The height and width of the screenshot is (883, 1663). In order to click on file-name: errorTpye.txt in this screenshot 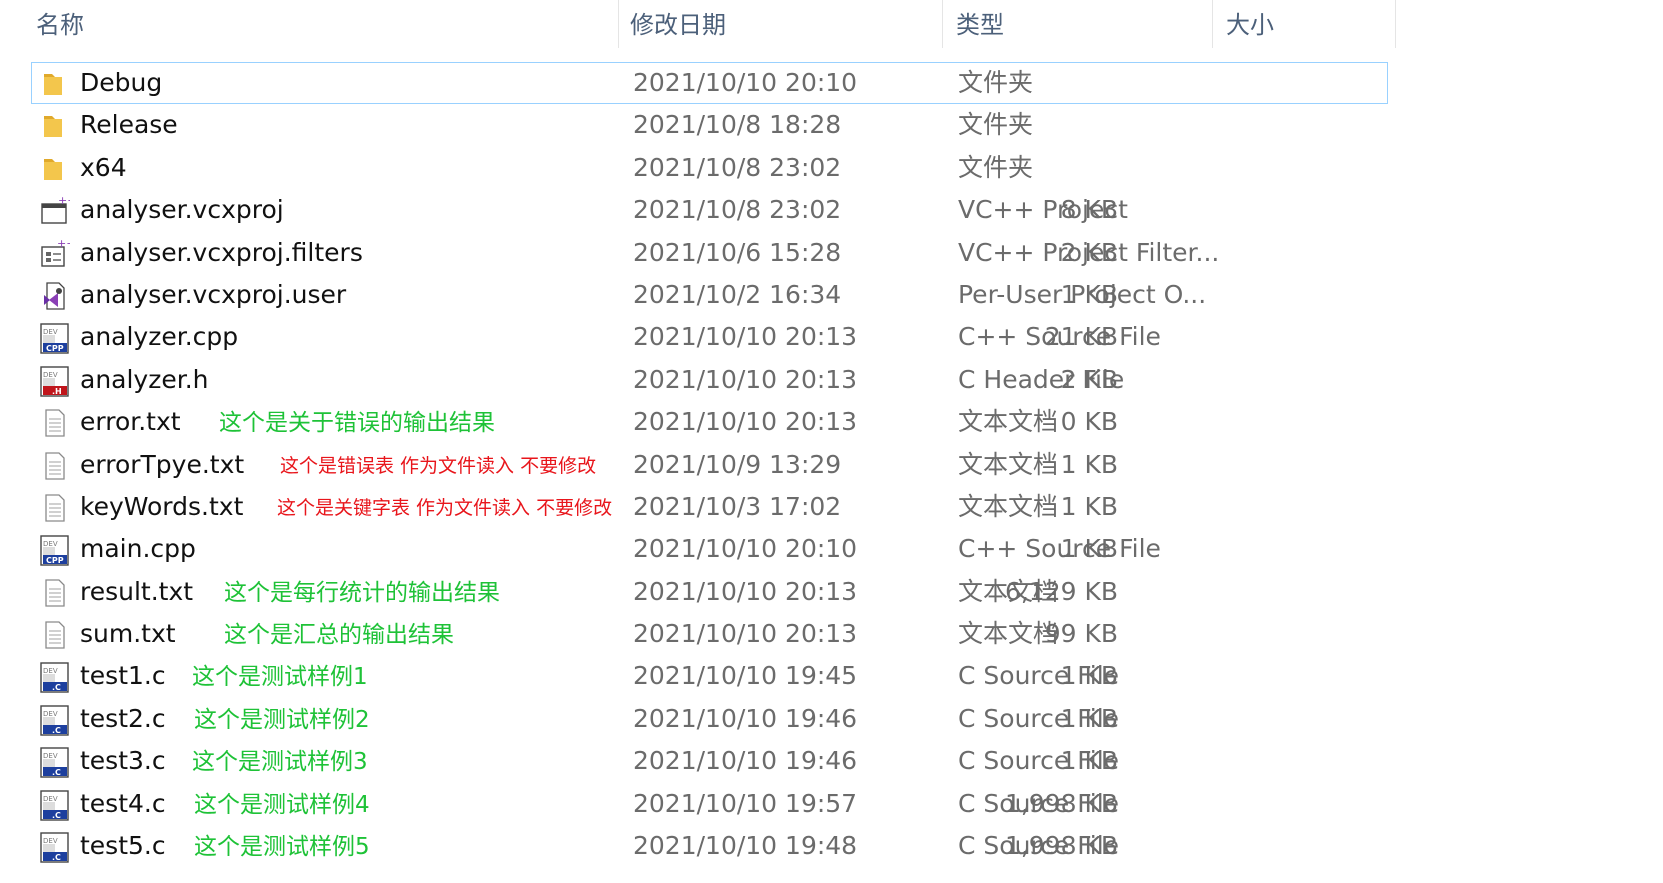, I will do `click(162, 465)`.